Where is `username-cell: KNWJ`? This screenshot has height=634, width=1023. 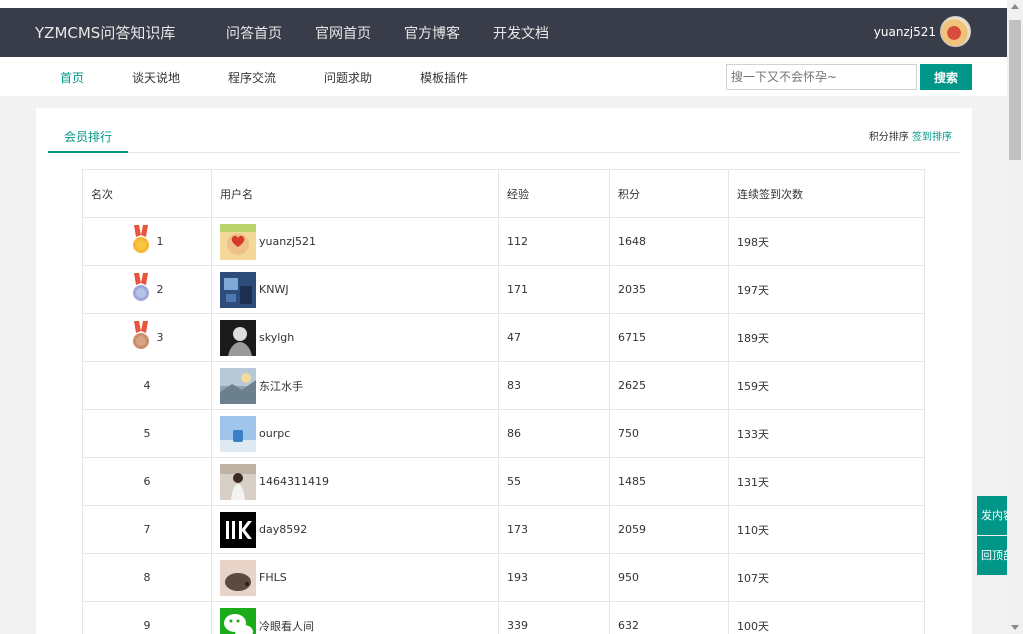
username-cell: KNWJ is located at coordinates (355, 289).